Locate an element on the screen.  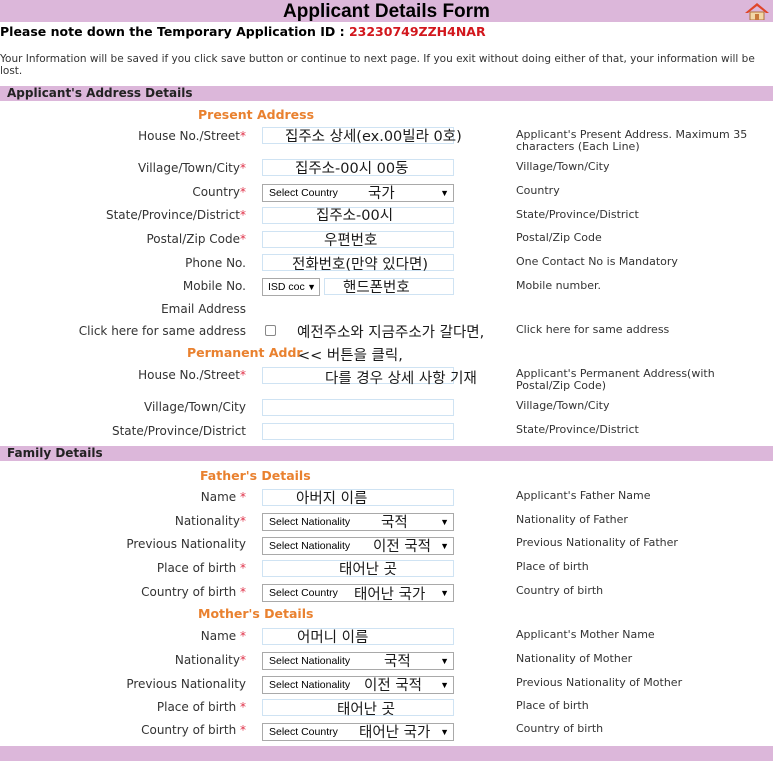
mother-birth-country-help: Country of birth is located at coordinates (560, 728).